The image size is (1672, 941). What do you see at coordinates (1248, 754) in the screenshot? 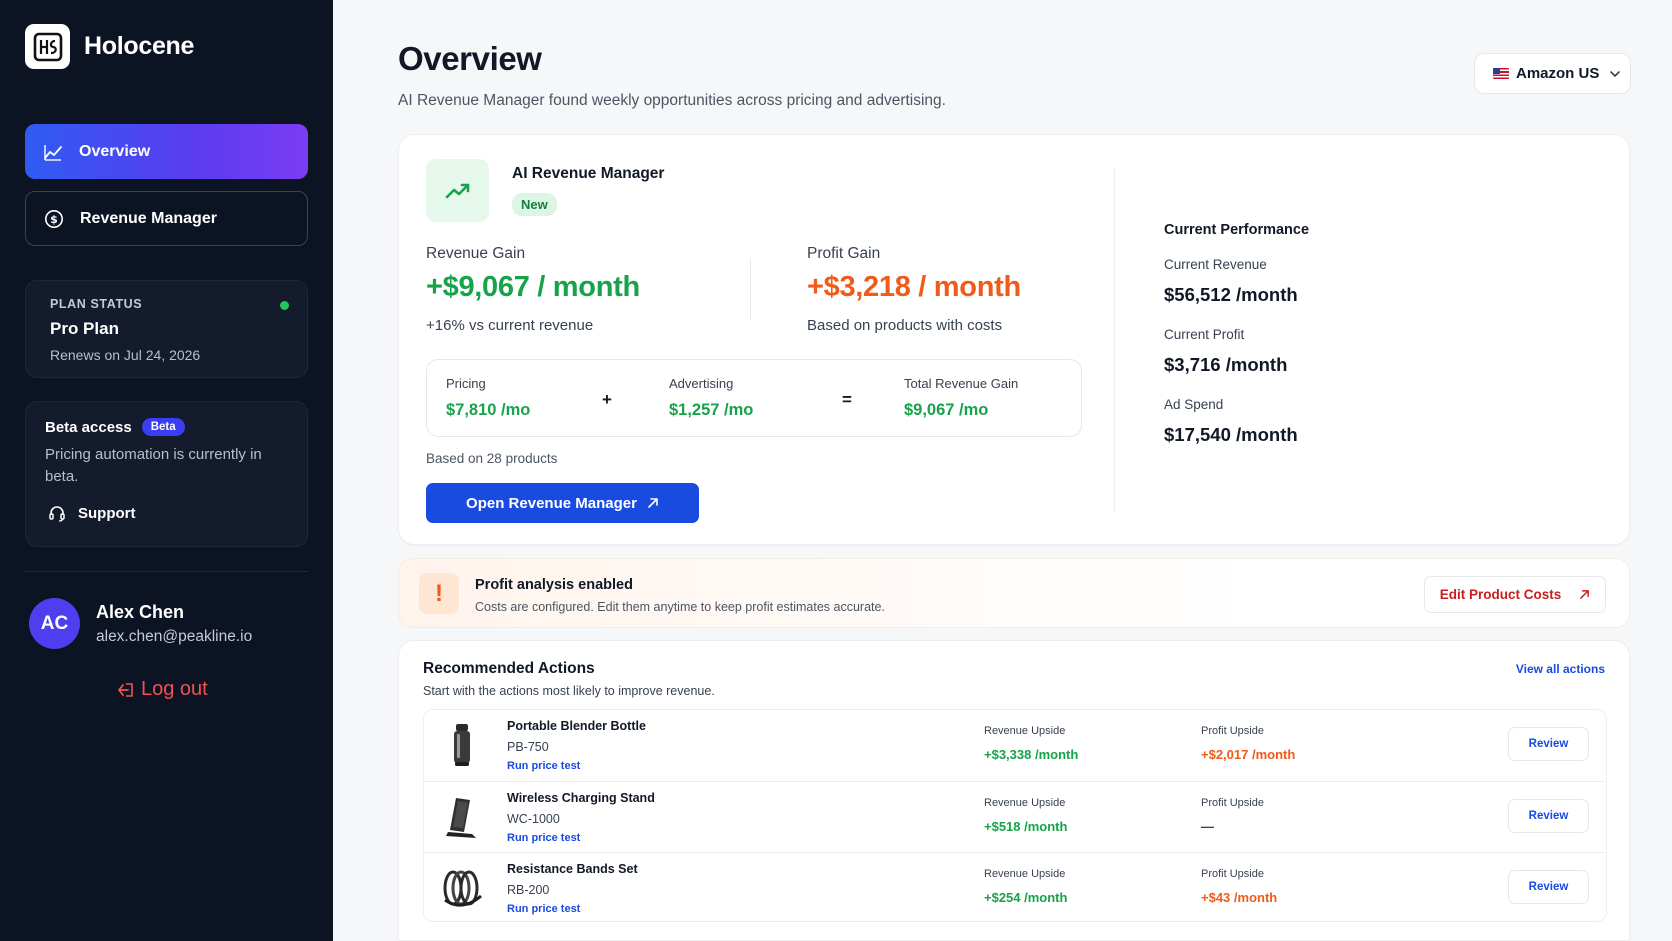
I see `profit-upside-value: +$2,017 /month` at bounding box center [1248, 754].